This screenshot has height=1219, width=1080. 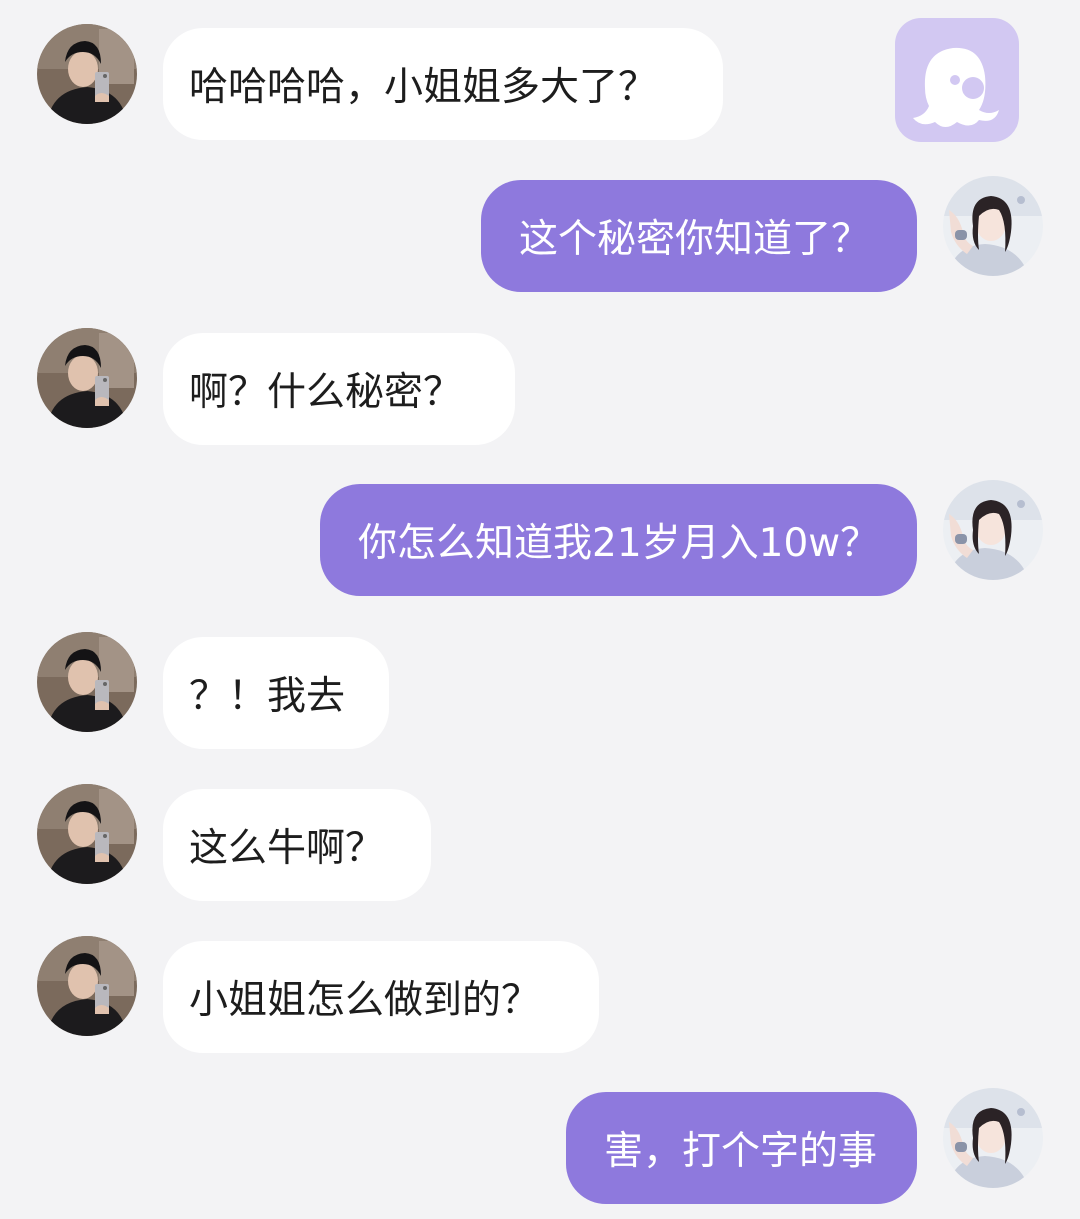 I want to click on message-text: 这么牛啊？, so click(x=287, y=848).